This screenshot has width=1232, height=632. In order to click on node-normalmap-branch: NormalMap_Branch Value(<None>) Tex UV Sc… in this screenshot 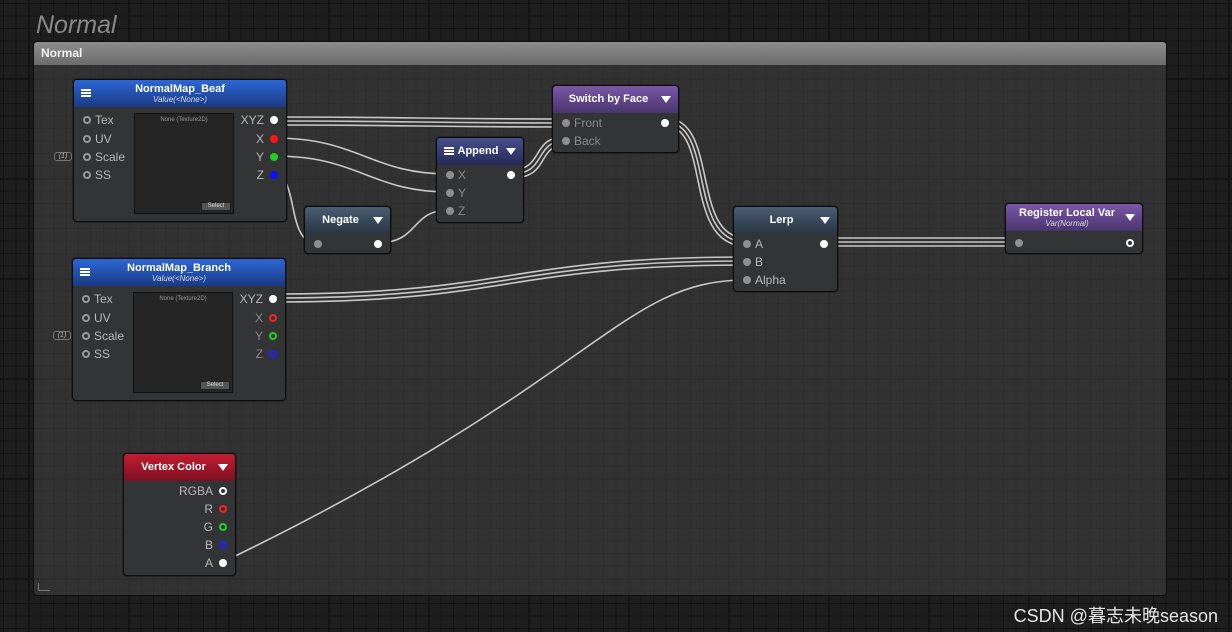, I will do `click(179, 329)`.